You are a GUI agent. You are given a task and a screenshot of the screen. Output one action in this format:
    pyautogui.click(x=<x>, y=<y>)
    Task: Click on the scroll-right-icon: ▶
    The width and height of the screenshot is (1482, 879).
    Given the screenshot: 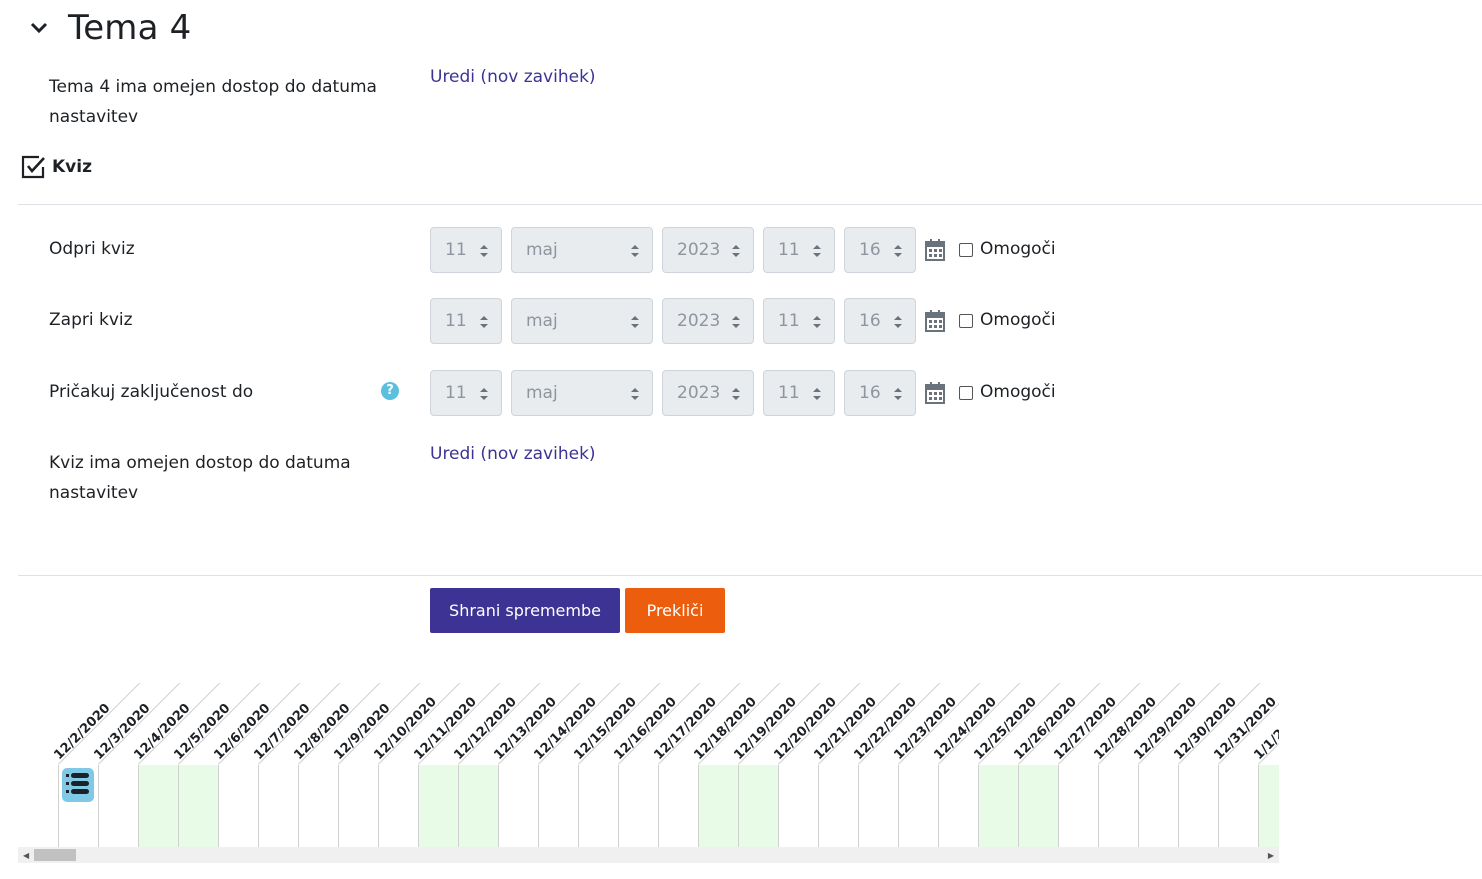 What is the action you would take?
    pyautogui.click(x=1271, y=855)
    